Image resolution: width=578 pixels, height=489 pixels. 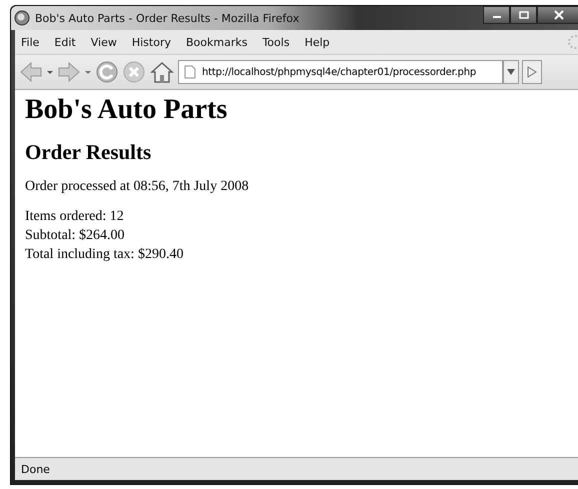 What do you see at coordinates (126, 110) in the screenshot?
I see `page-heading: Bob's Auto Parts` at bounding box center [126, 110].